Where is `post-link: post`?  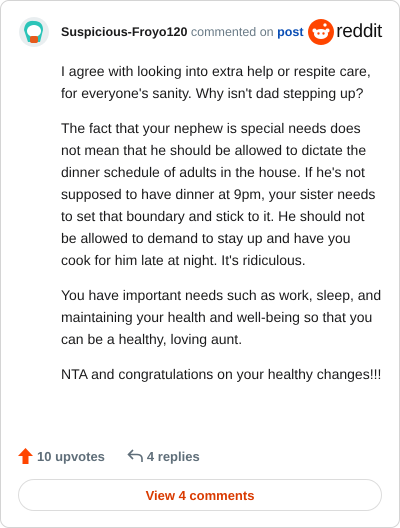 post-link: post is located at coordinates (290, 32).